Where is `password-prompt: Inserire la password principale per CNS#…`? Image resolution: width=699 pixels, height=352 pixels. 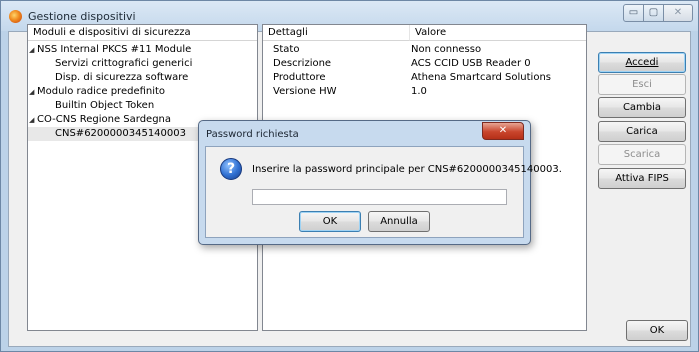 password-prompt: Inserire la password principale per CNS#… is located at coordinates (407, 169).